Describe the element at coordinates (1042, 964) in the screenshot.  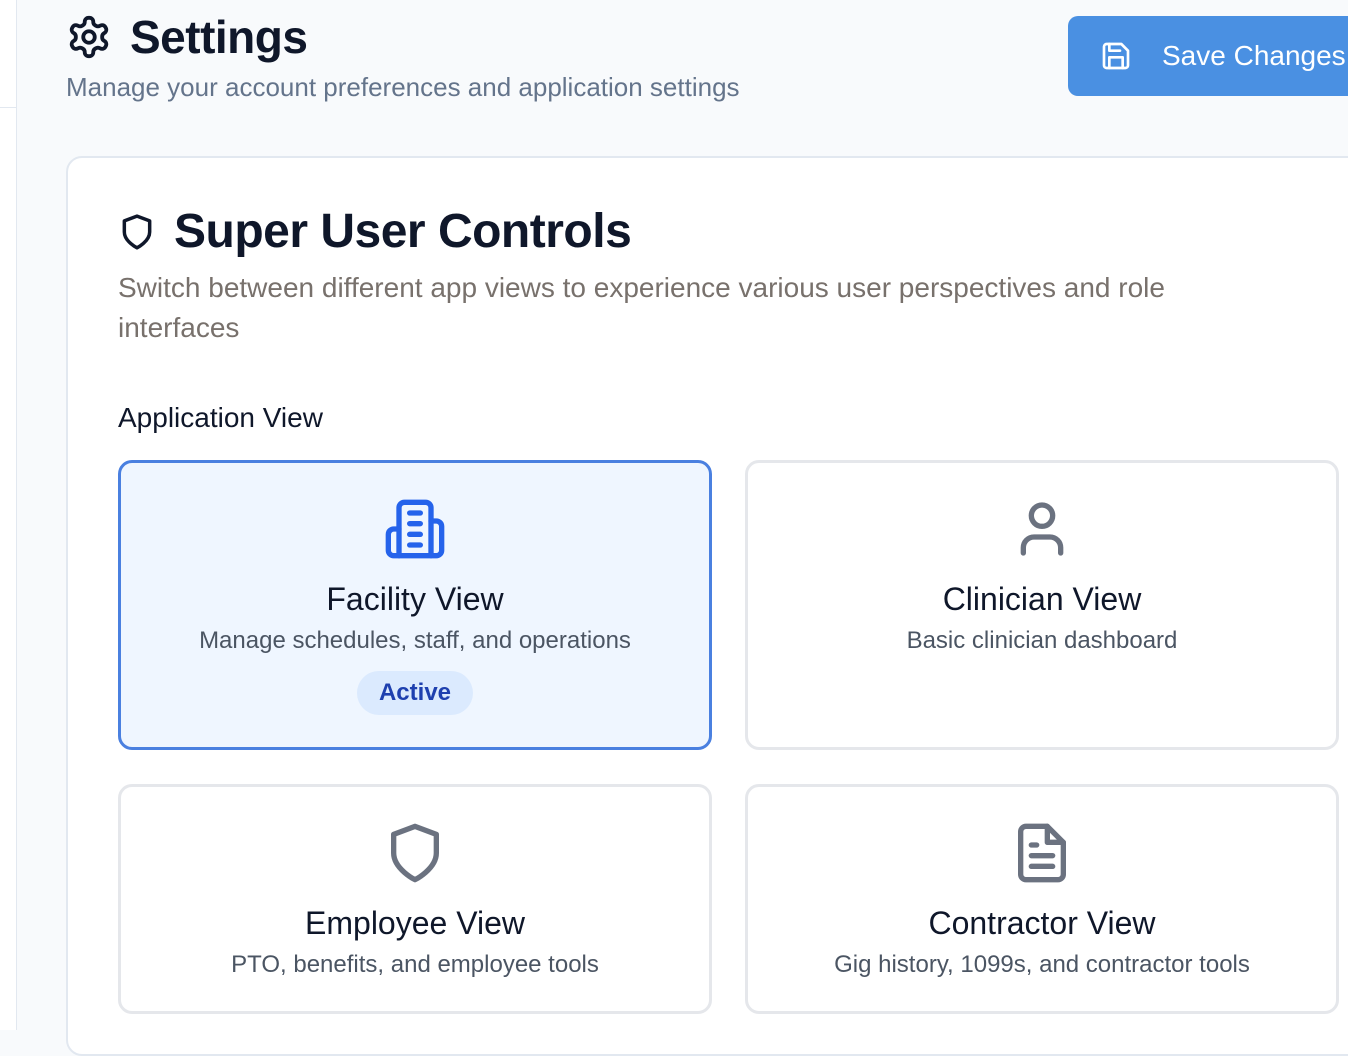
I see `view-option-description: Gig history, 1099s, and contractor tools` at that location.